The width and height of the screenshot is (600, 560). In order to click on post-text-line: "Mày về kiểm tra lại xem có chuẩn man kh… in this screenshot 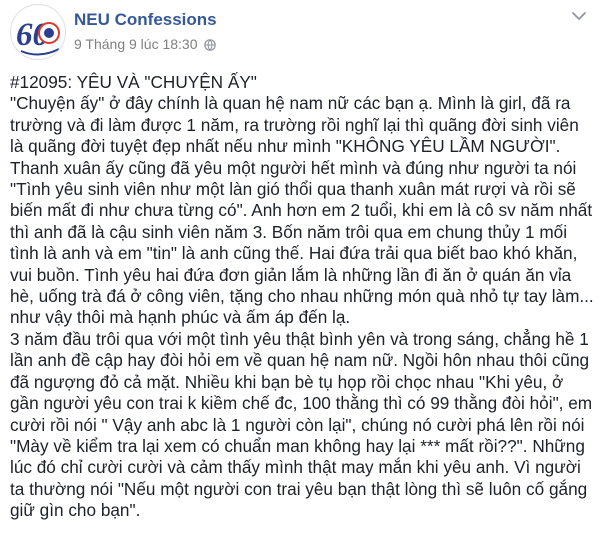, I will do `click(297, 445)`.